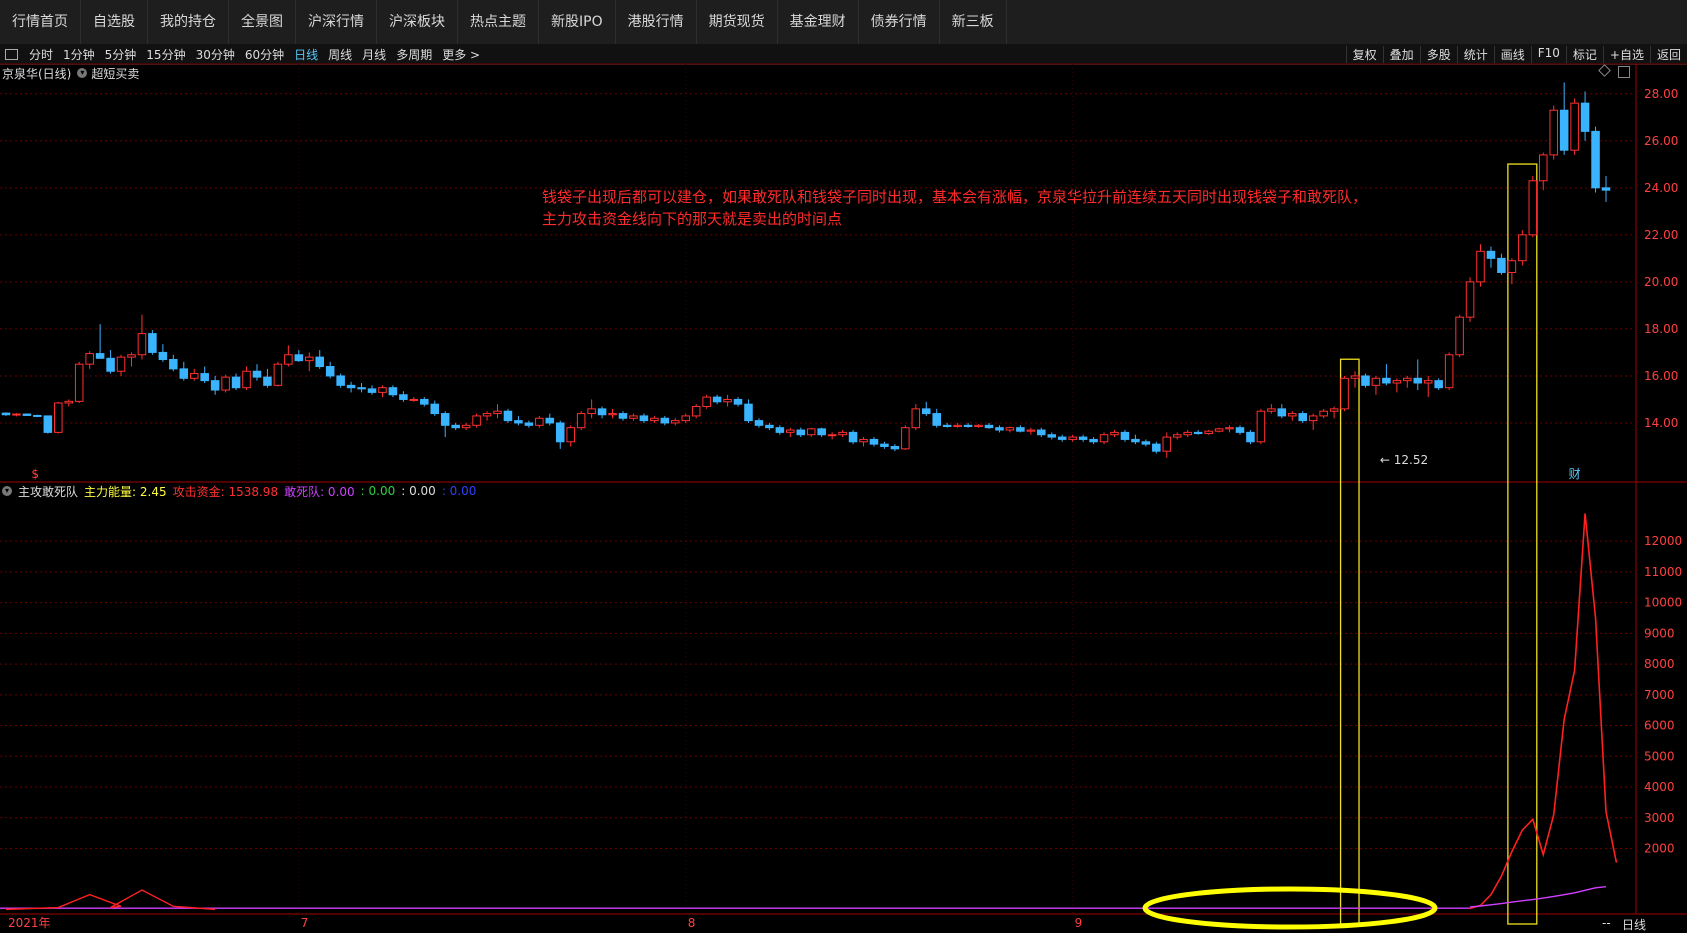  I want to click on indicator-tick-label: 2000, so click(1659, 849).